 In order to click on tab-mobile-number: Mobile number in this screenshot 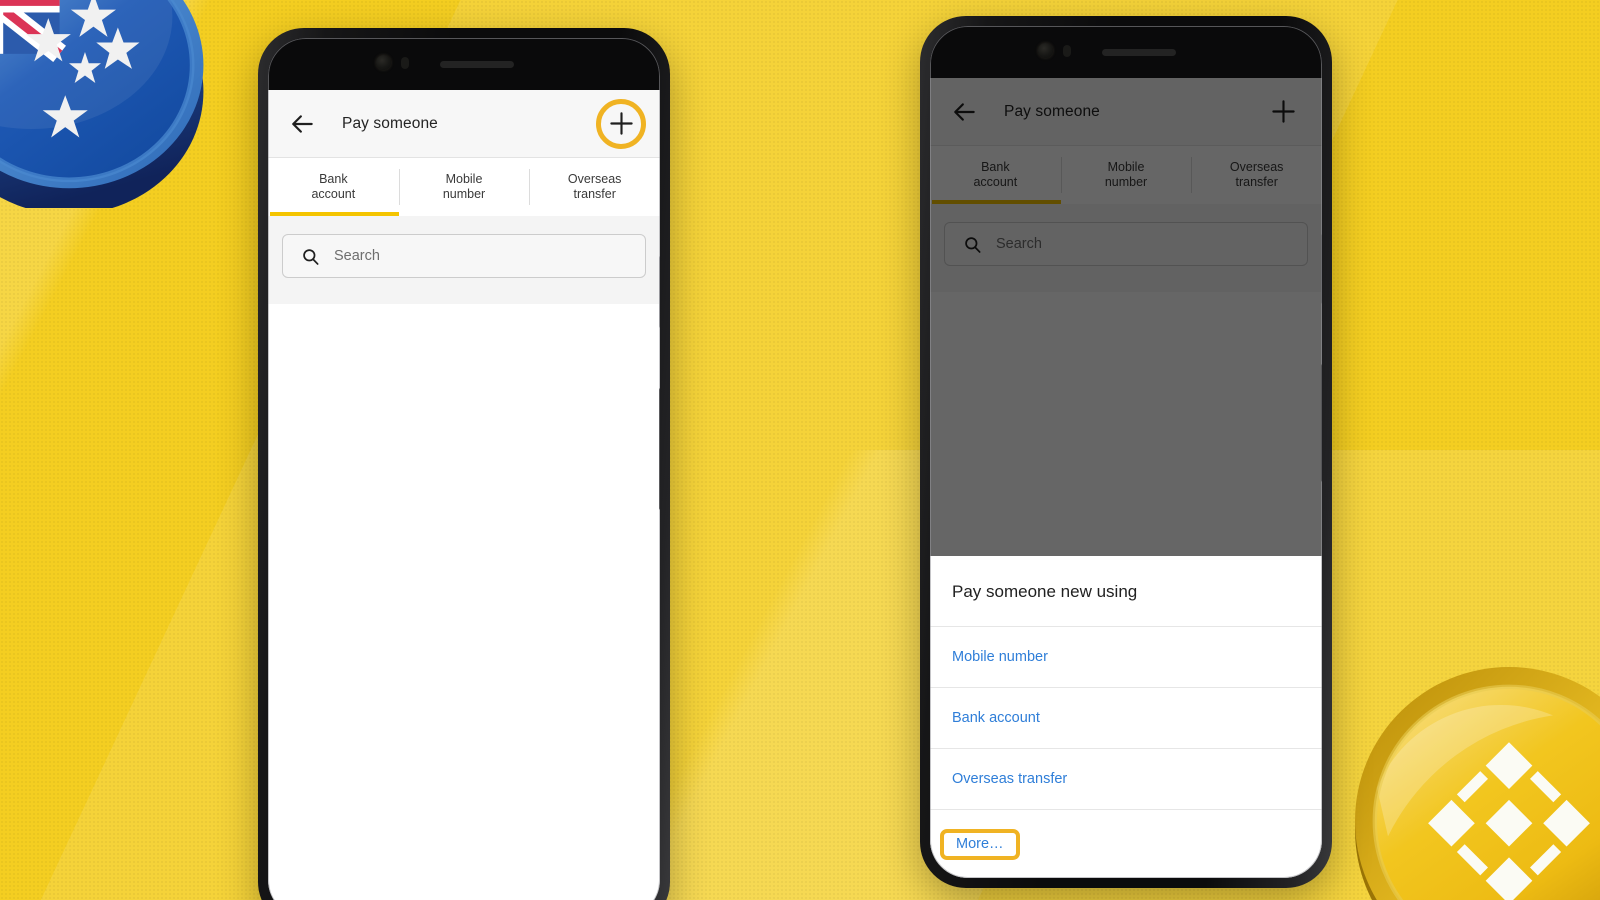, I will do `click(464, 187)`.